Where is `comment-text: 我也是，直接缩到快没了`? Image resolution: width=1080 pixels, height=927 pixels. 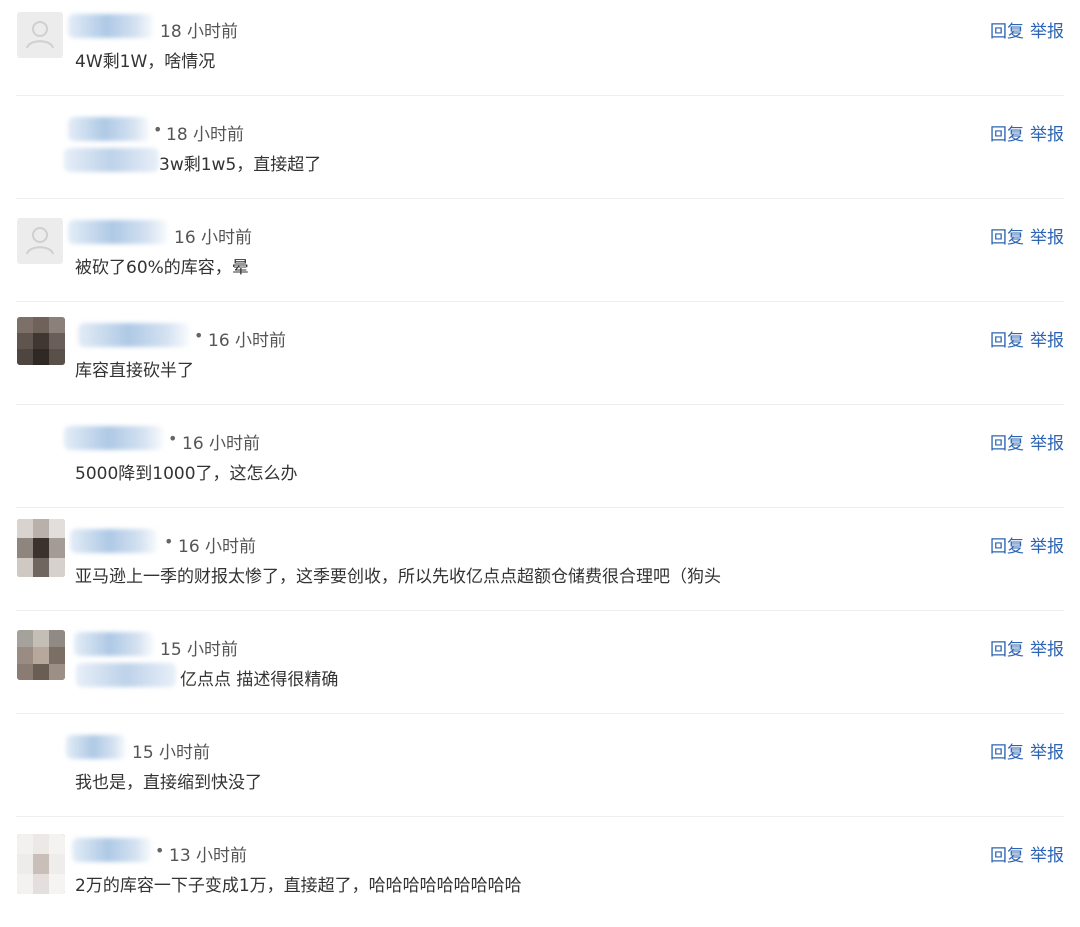 comment-text: 我也是，直接缩到快没了 is located at coordinates (168, 783).